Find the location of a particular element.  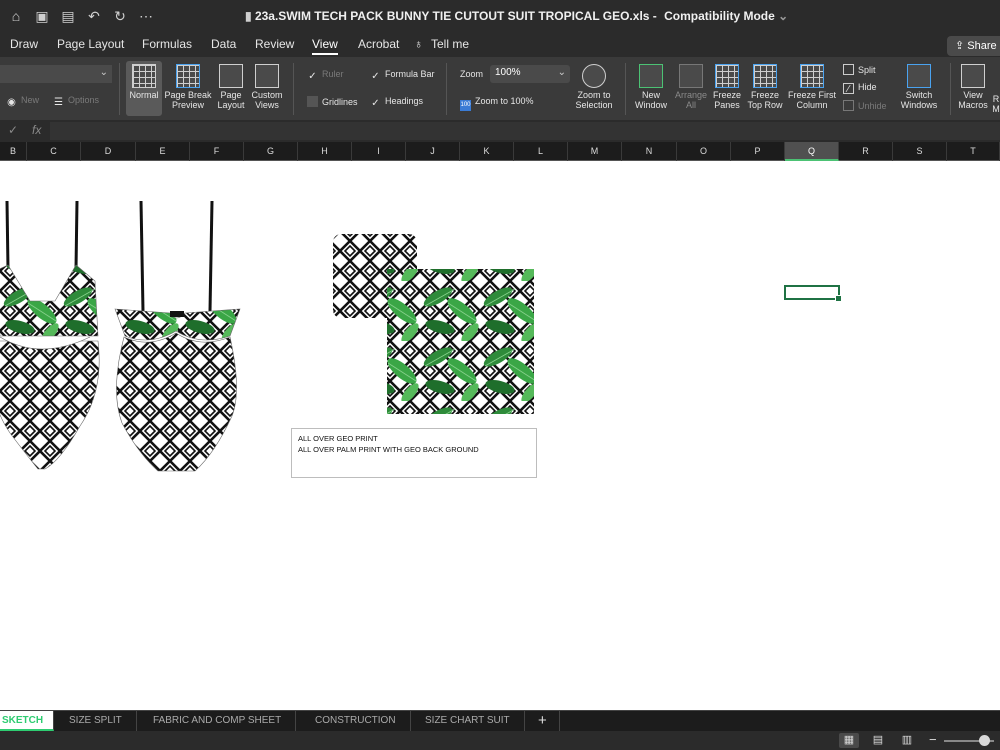

custom-views-button: Custom Views is located at coordinates (267, 87).